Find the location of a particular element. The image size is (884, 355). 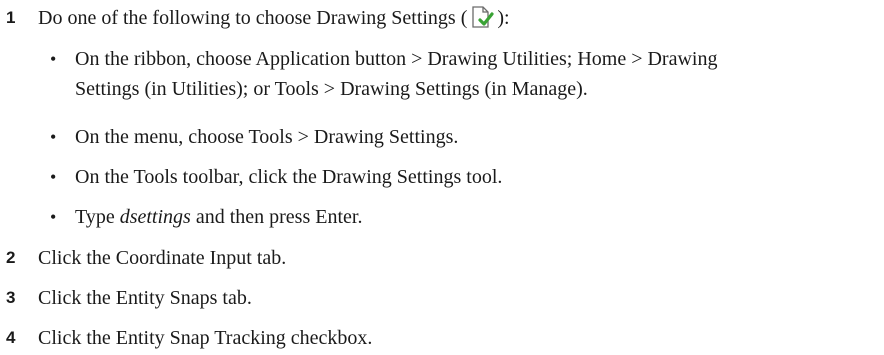

step-number: 3 is located at coordinates (11, 297).